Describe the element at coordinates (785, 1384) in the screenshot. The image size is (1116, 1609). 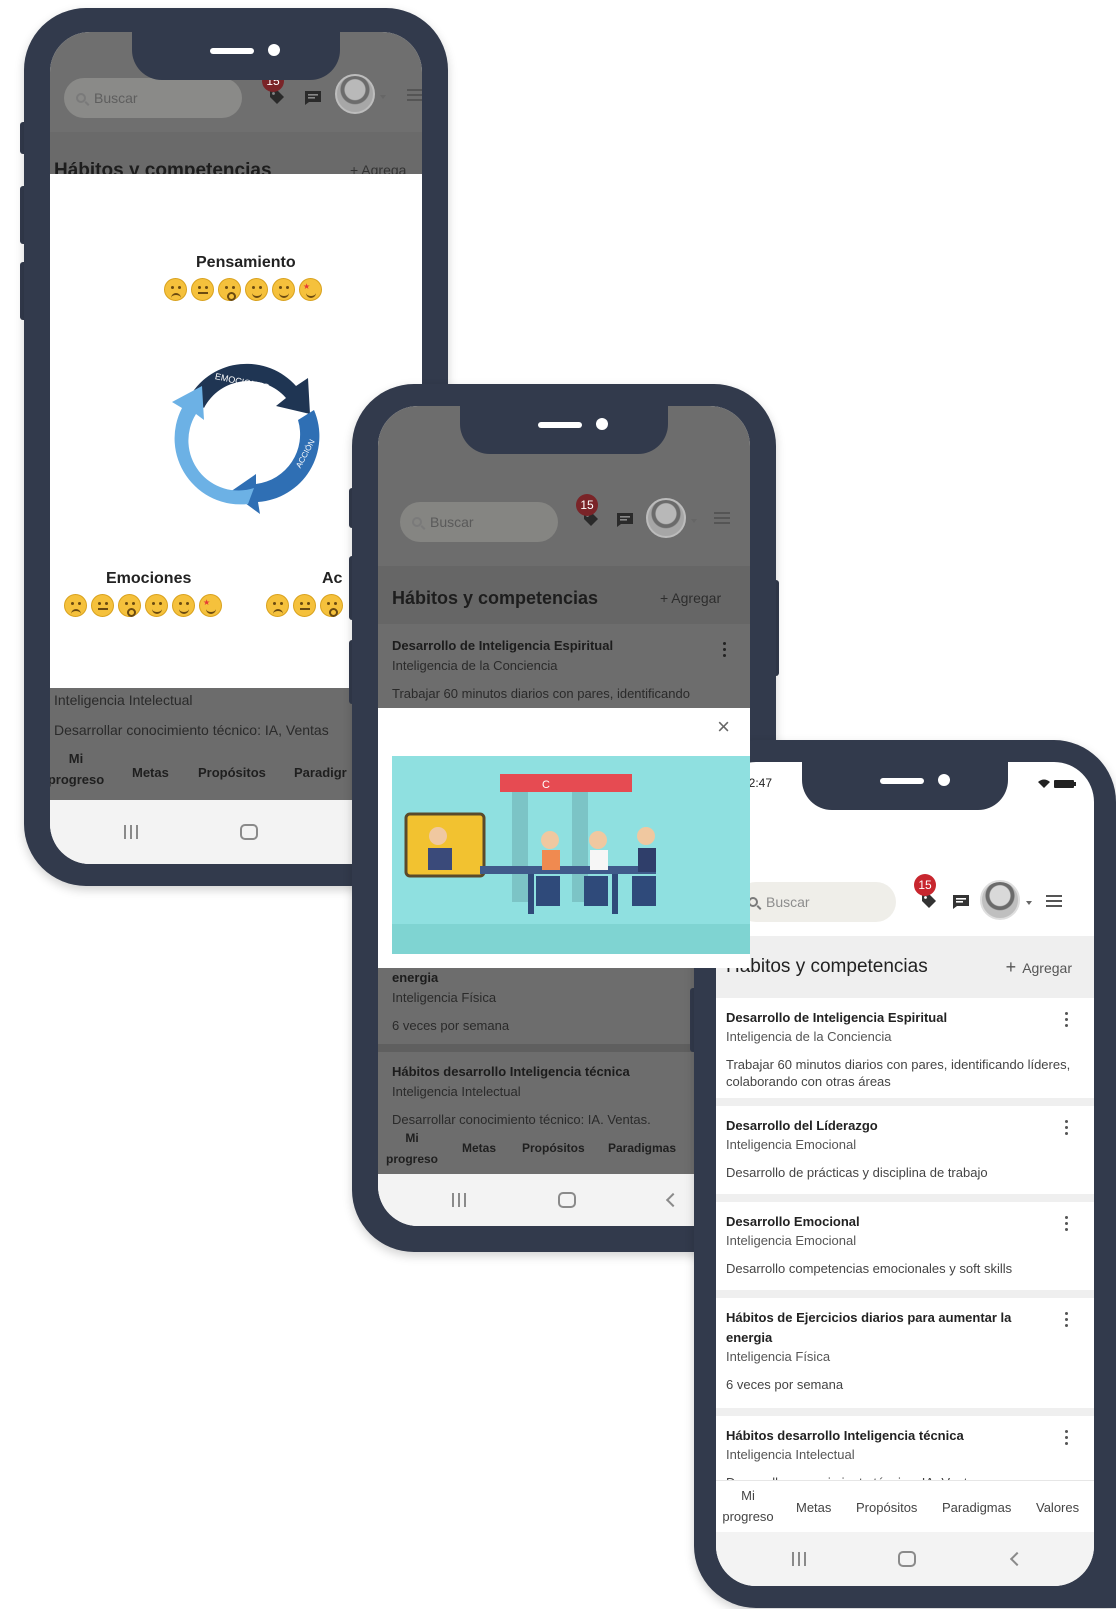
I see `card-description: 6 veces por semana` at that location.